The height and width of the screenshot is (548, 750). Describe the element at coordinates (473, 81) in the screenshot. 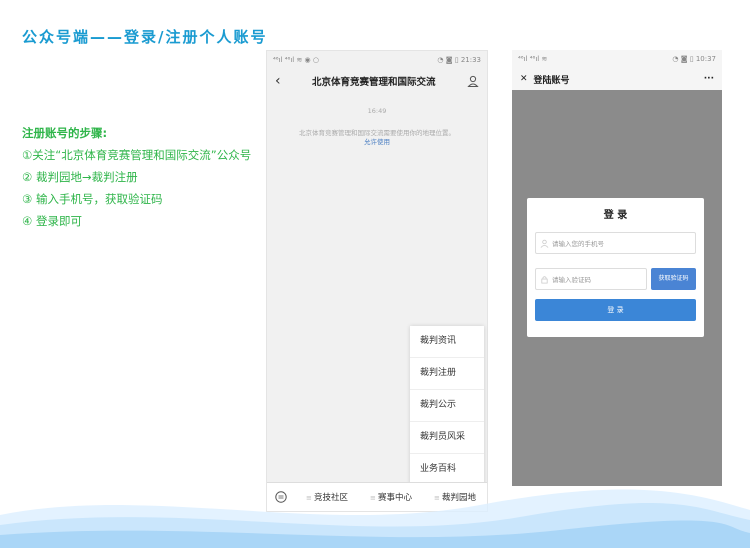

I see `profile-icon` at that location.